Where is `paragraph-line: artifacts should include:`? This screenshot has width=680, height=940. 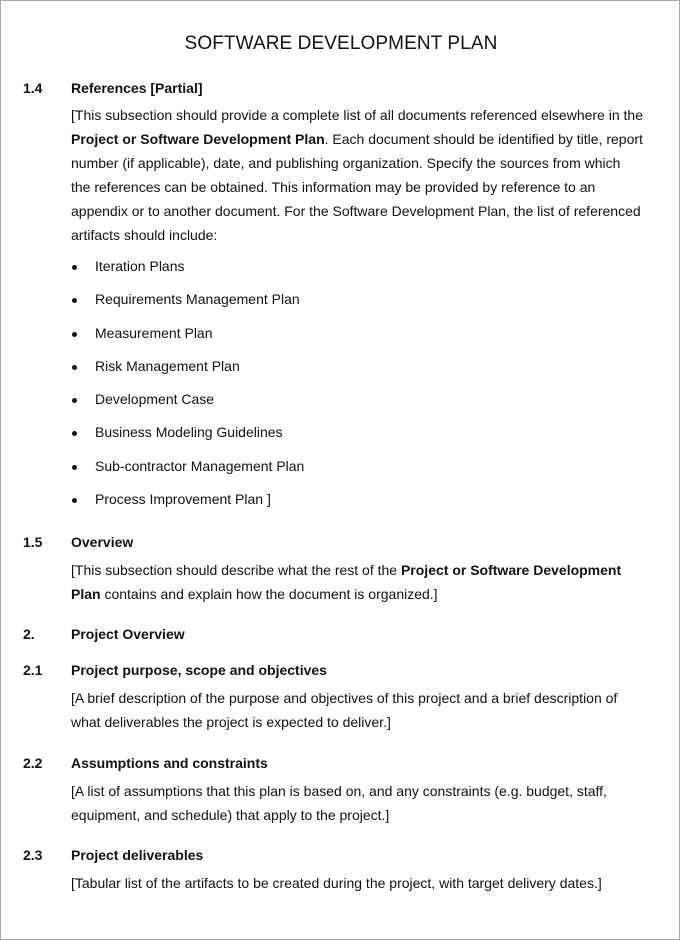
paragraph-line: artifacts should include: is located at coordinates (366, 235).